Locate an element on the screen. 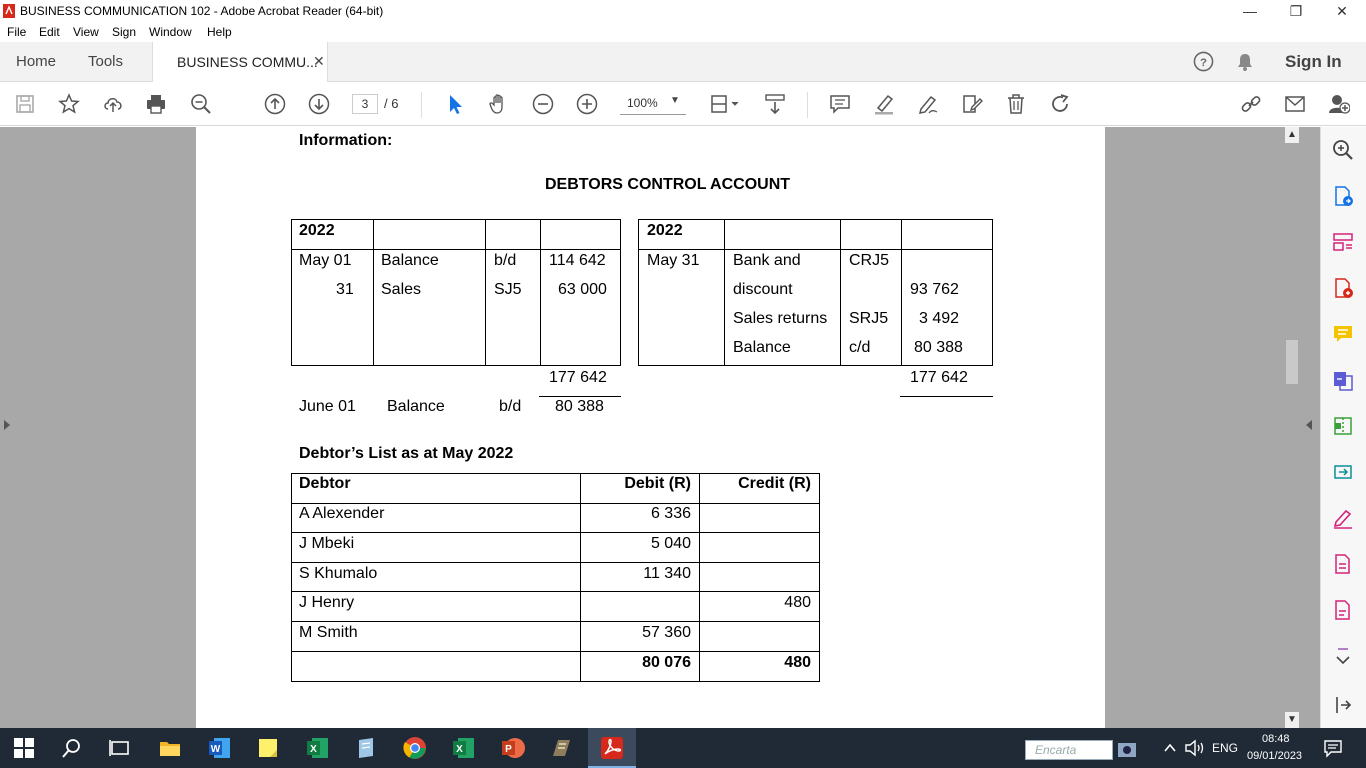 This screenshot has height=768, width=1366. scroll-up-arrow-icon: ▲ is located at coordinates (1292, 135).